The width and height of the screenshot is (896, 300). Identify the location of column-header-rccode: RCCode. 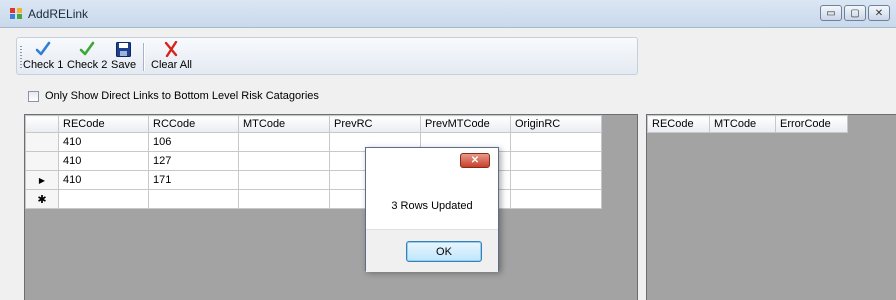
(193, 124).